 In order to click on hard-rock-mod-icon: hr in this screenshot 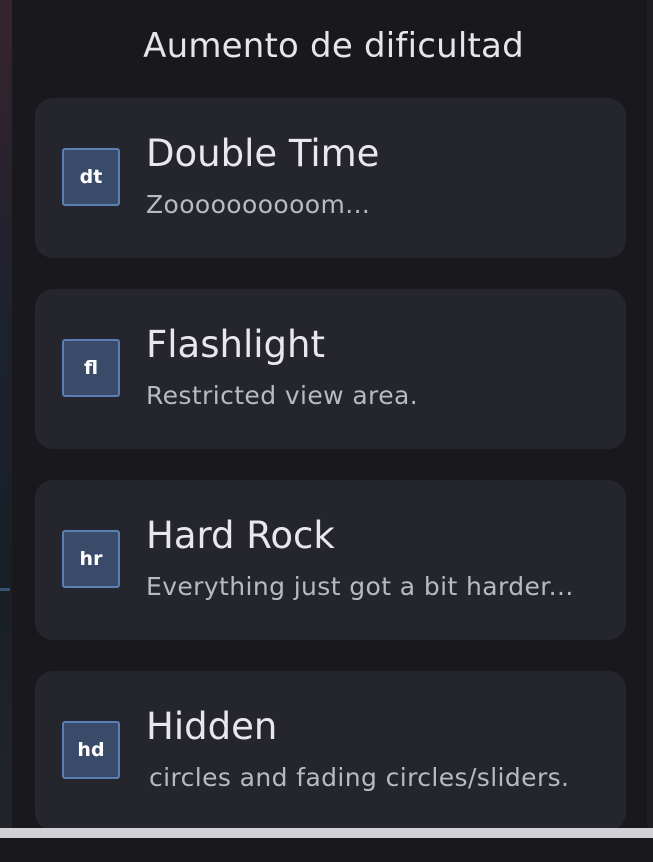, I will do `click(91, 559)`.